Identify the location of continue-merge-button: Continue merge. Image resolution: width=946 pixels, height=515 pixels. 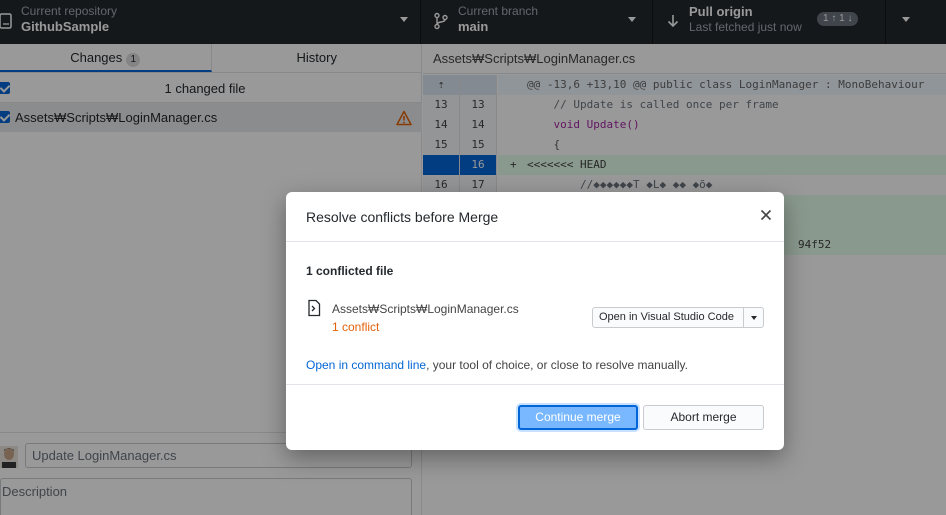
(578, 417).